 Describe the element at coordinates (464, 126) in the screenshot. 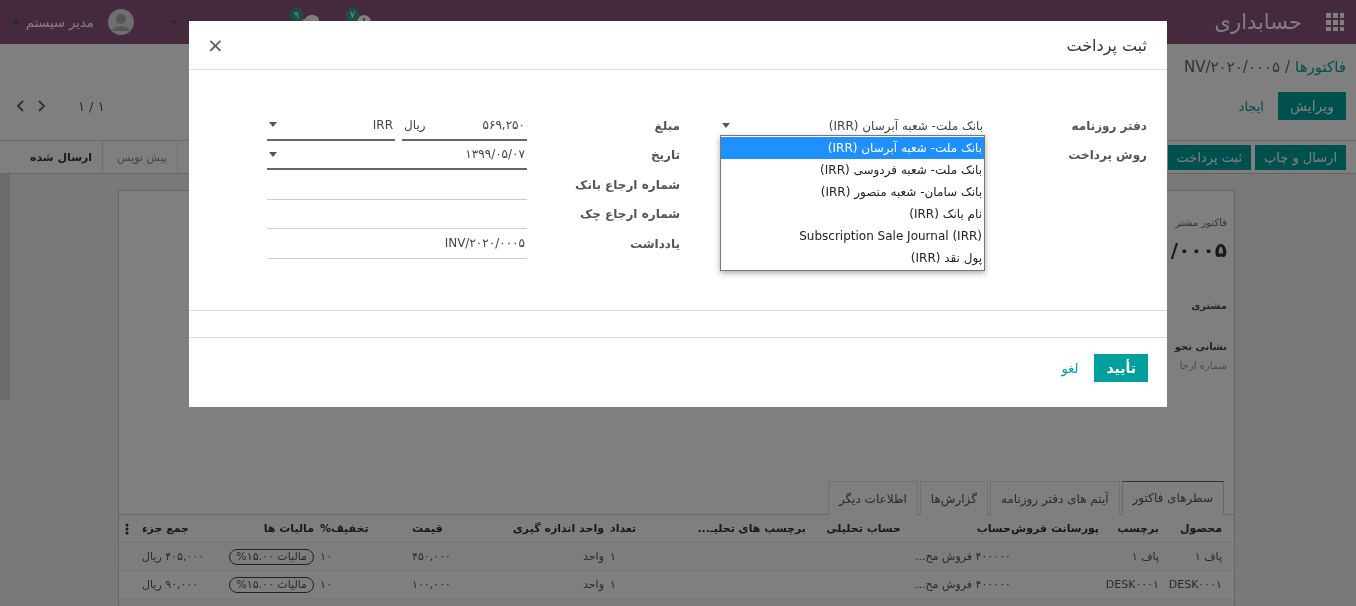

I see `amount-field: ۵۶۹,۲۵۰ ریال` at that location.